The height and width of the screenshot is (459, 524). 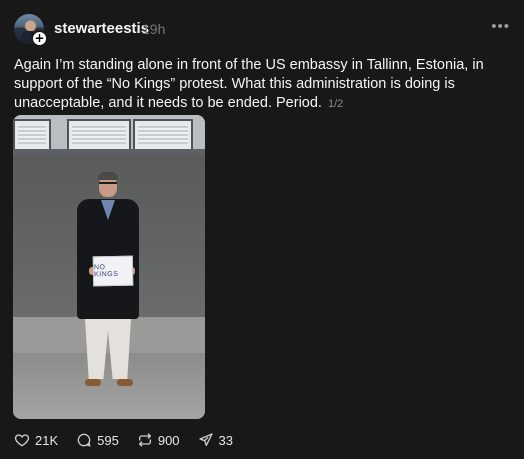 I want to click on photo-pants, so click(x=108, y=349).